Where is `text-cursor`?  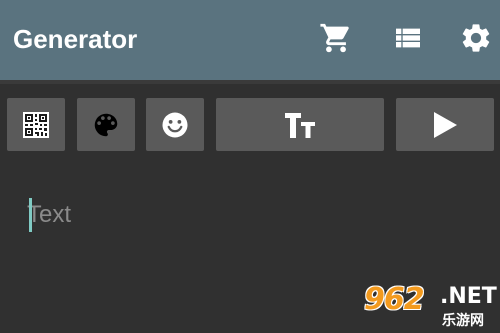 text-cursor is located at coordinates (30, 215).